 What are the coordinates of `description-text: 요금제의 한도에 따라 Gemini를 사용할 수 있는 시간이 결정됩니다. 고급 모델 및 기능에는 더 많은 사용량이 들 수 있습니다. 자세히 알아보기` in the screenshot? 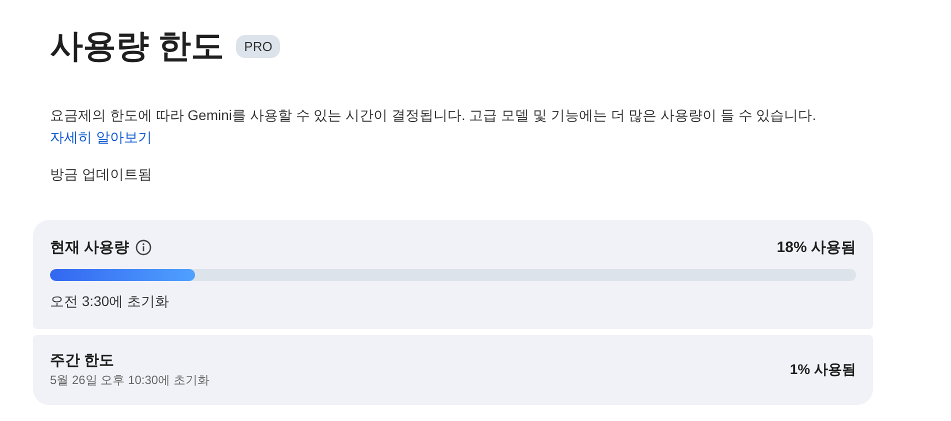 It's located at (433, 126).